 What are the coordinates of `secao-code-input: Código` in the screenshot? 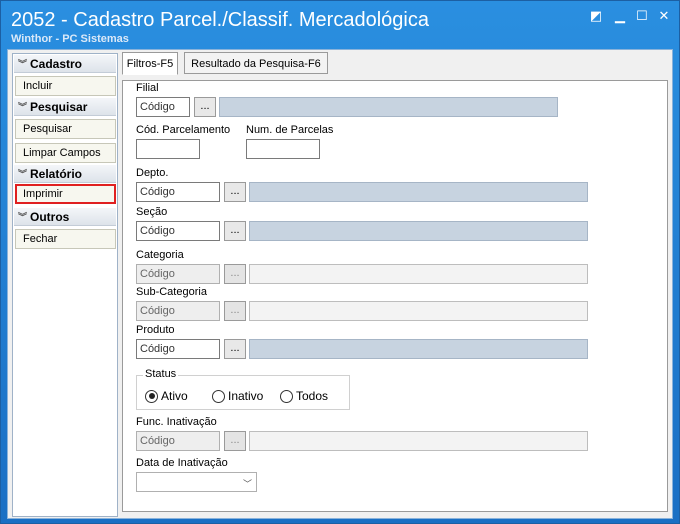 It's located at (178, 231).